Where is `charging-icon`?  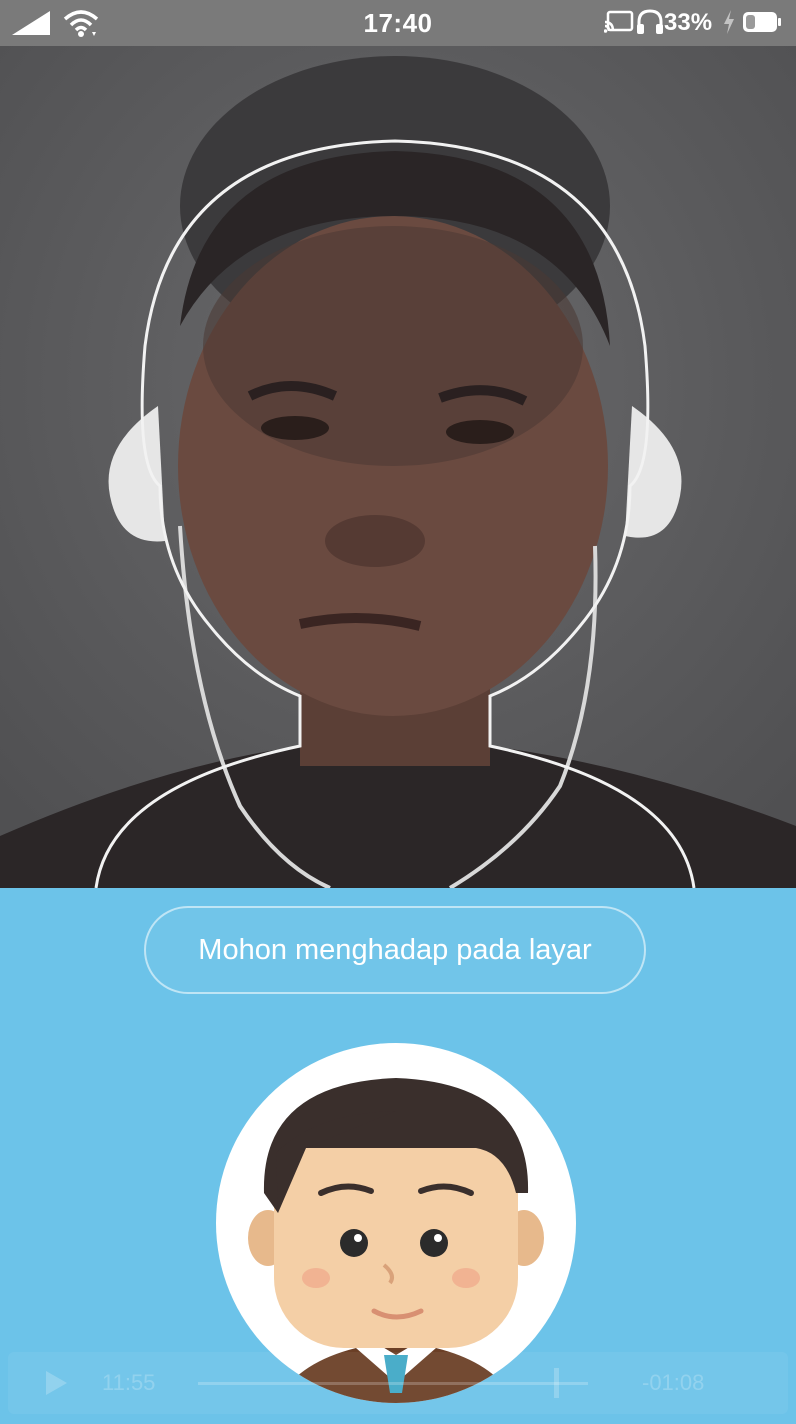 charging-icon is located at coordinates (729, 24).